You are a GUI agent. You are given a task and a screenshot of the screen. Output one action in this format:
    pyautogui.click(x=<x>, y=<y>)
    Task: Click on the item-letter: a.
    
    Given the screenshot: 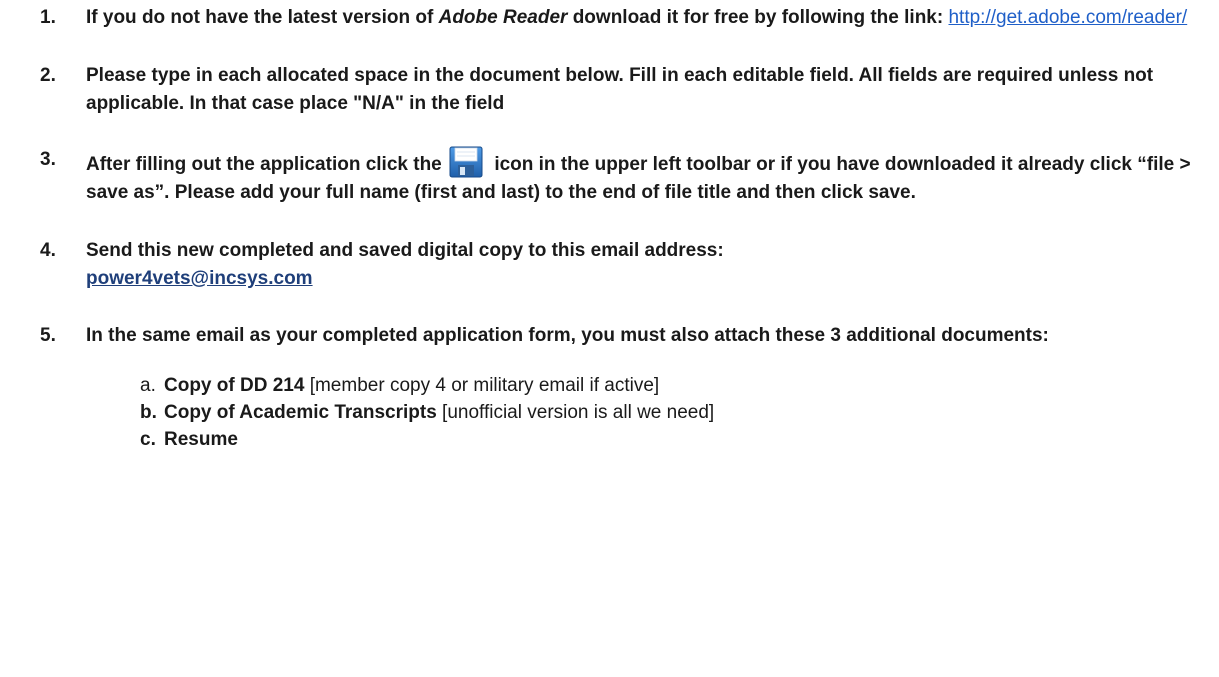 What is the action you would take?
    pyautogui.click(x=148, y=385)
    